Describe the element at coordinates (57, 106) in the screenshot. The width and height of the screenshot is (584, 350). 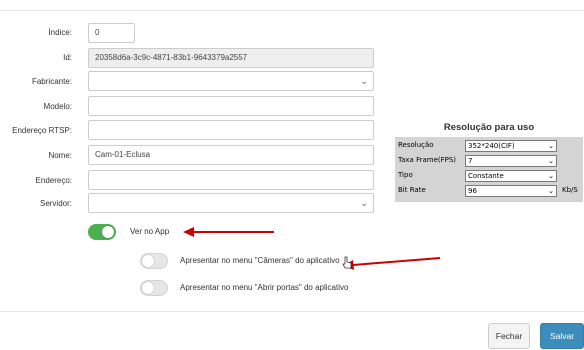
I see `modelo-label: Modelo:` at that location.